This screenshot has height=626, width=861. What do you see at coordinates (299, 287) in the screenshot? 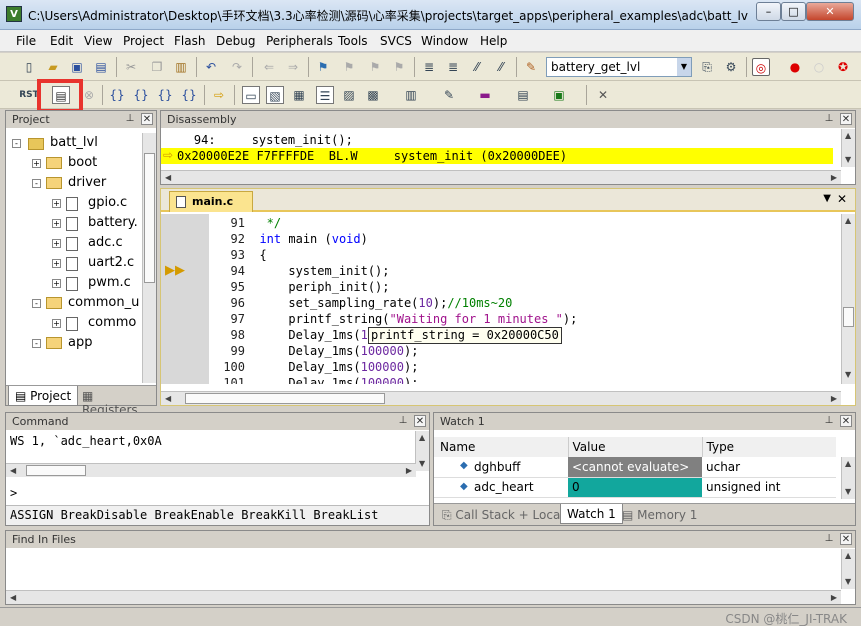
I see `code-line: 95 periph_init();` at bounding box center [299, 287].